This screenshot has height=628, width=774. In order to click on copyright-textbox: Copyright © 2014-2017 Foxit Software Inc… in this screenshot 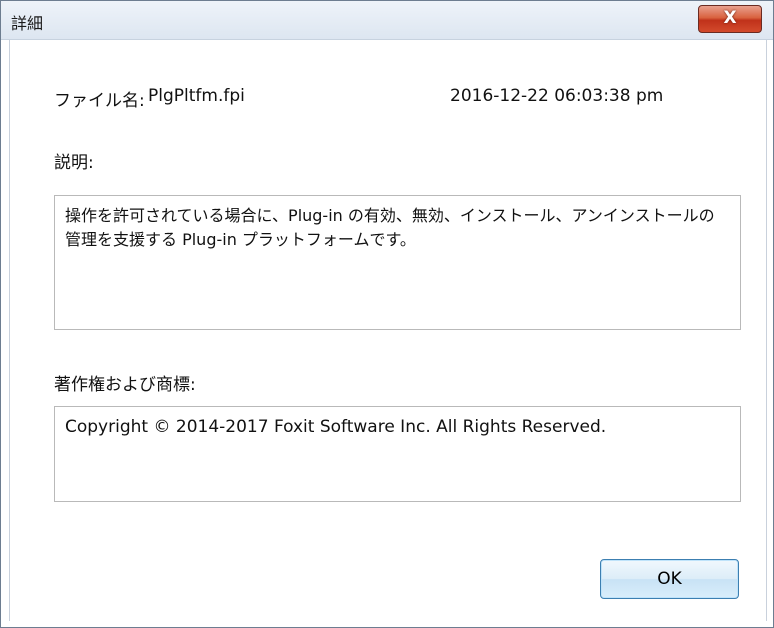, I will do `click(397, 454)`.